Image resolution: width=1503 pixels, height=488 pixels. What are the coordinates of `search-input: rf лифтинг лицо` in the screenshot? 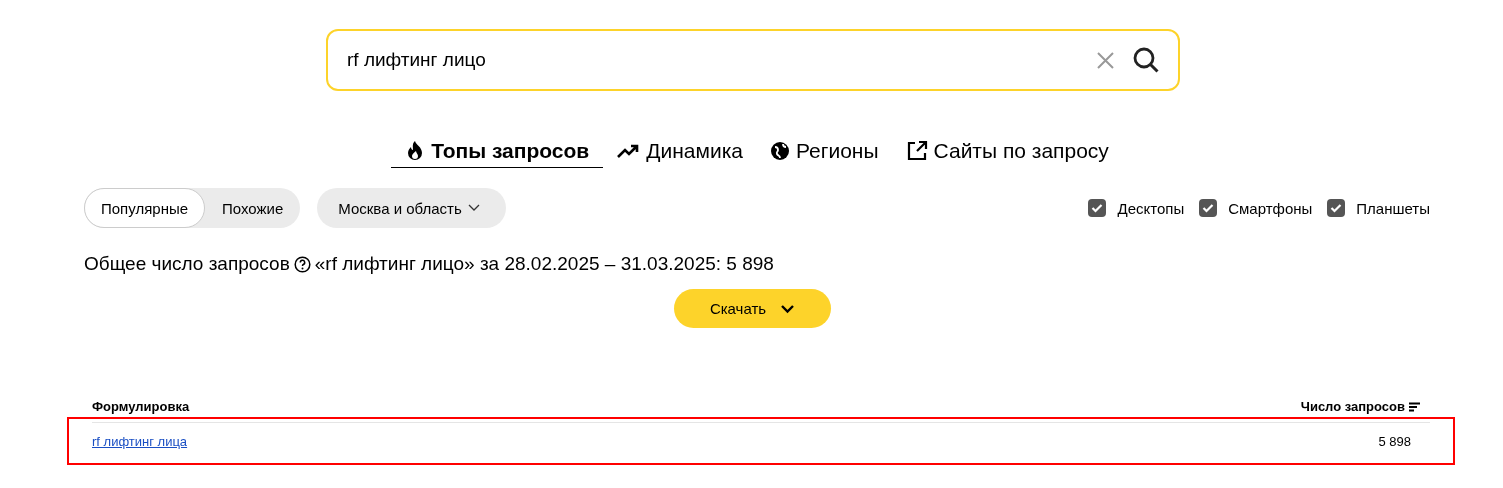 It's located at (712, 60).